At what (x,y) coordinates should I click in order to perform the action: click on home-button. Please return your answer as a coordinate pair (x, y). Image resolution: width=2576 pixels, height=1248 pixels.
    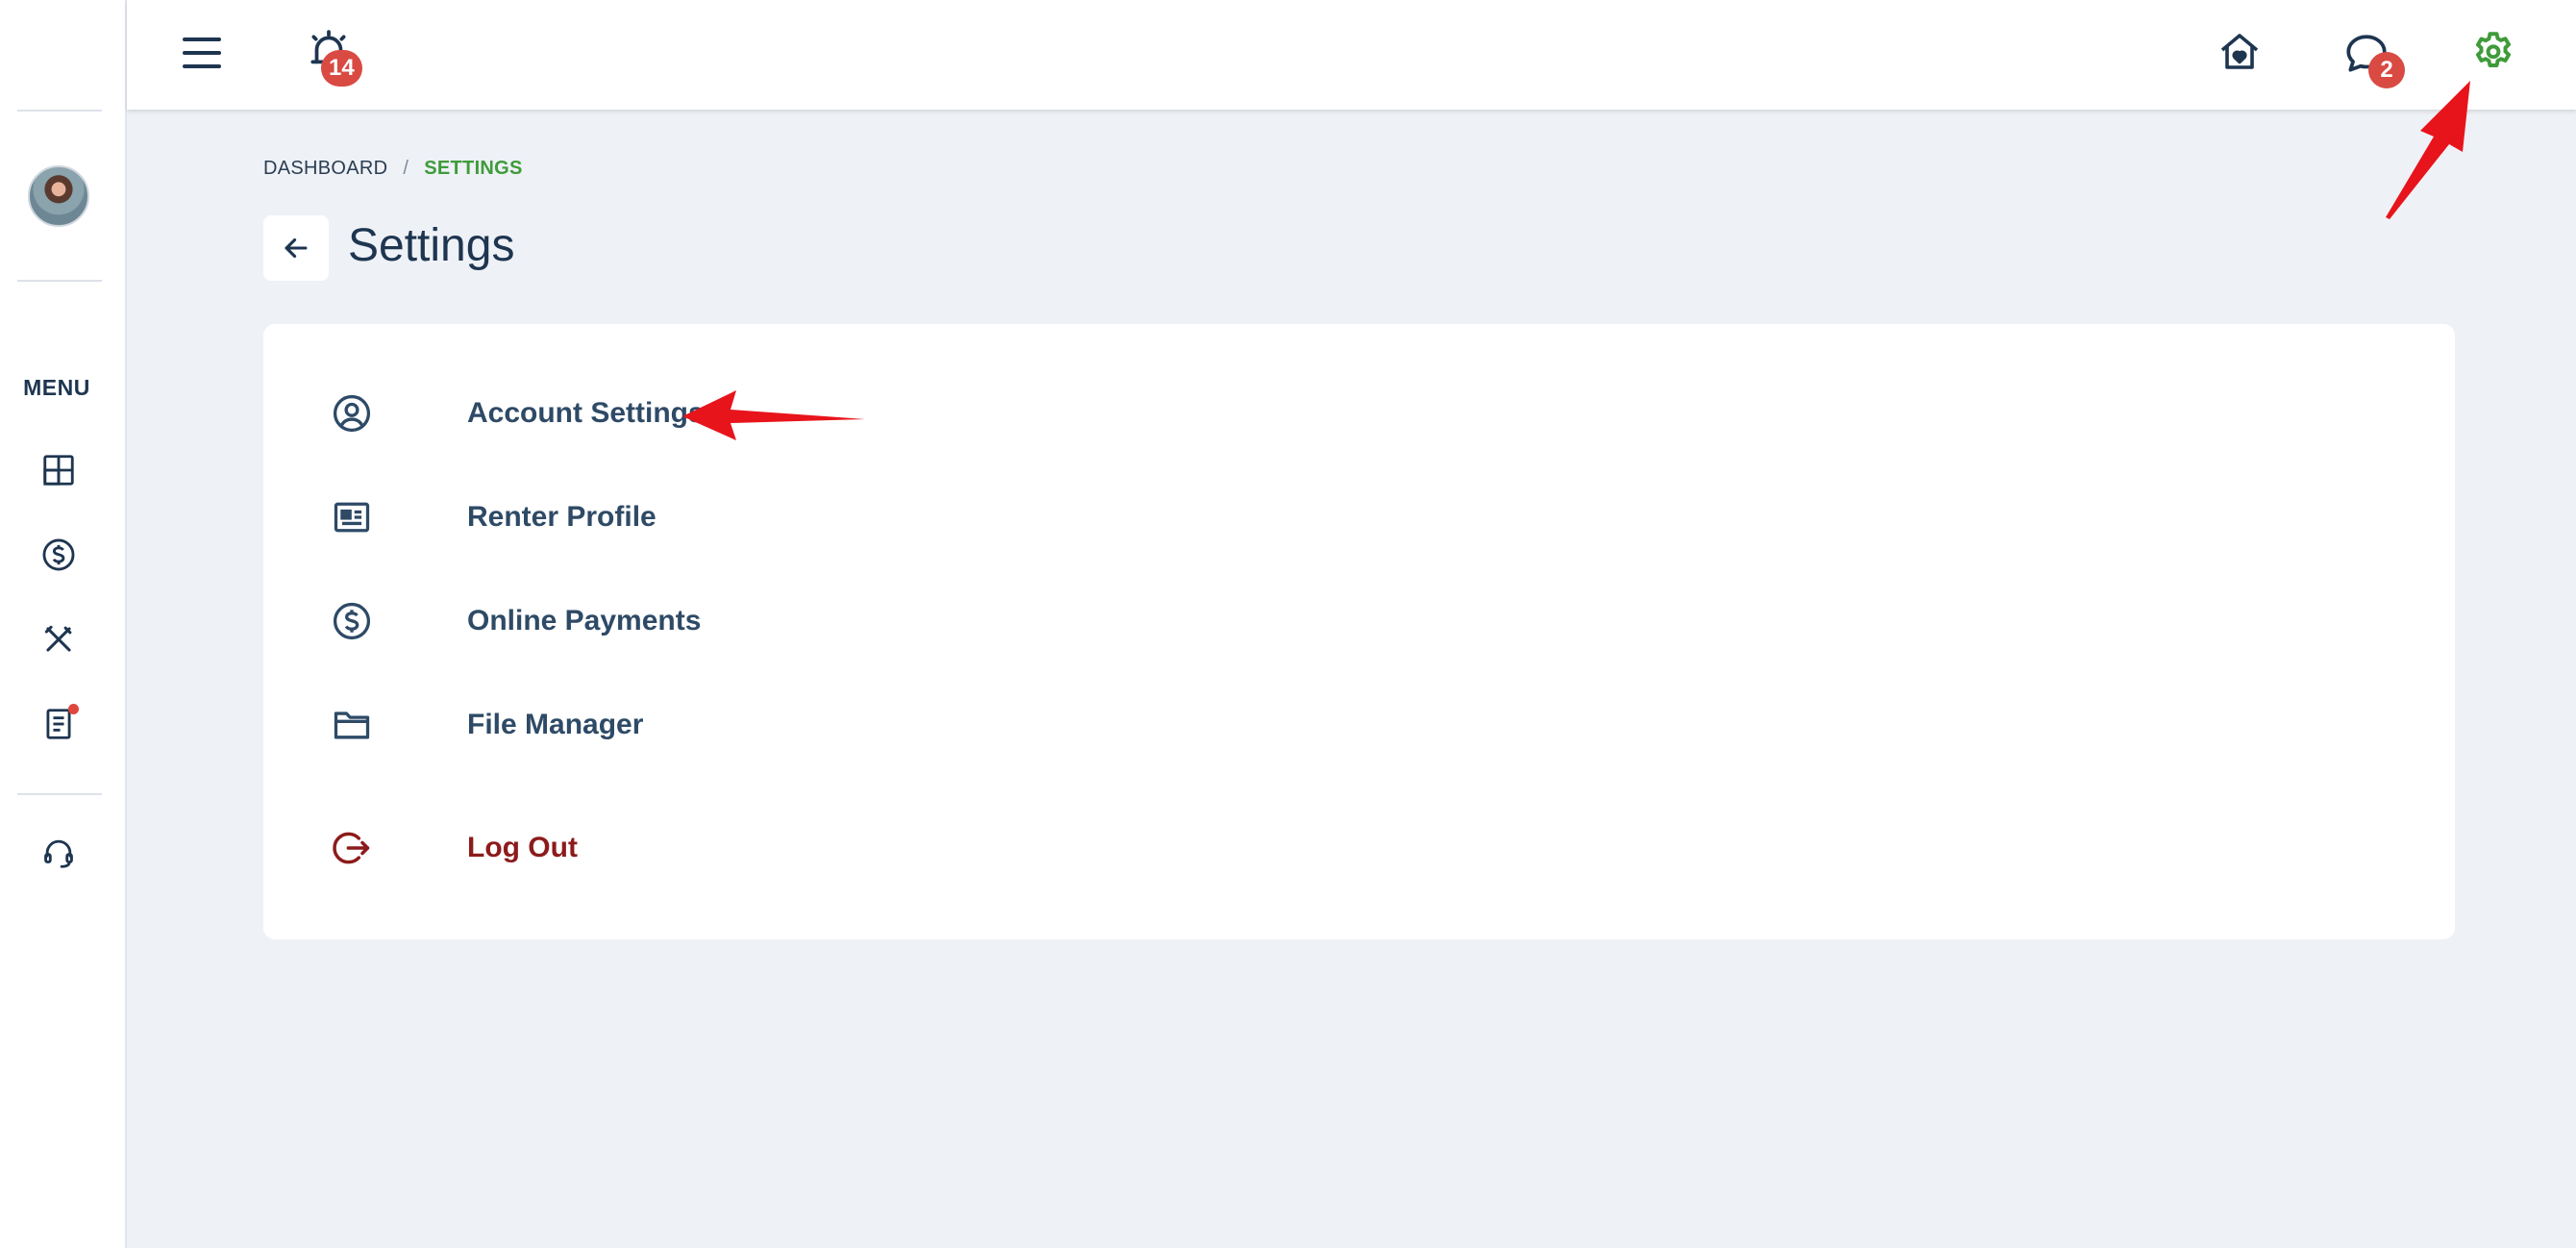
    Looking at the image, I should click on (2239, 52).